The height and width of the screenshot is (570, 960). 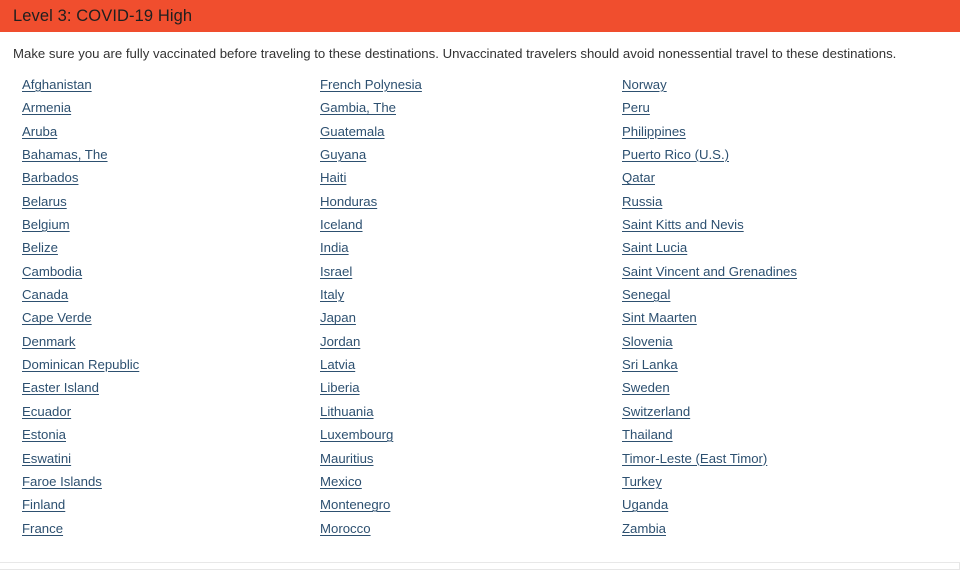 I want to click on list-item: Thailand, so click(x=791, y=434).